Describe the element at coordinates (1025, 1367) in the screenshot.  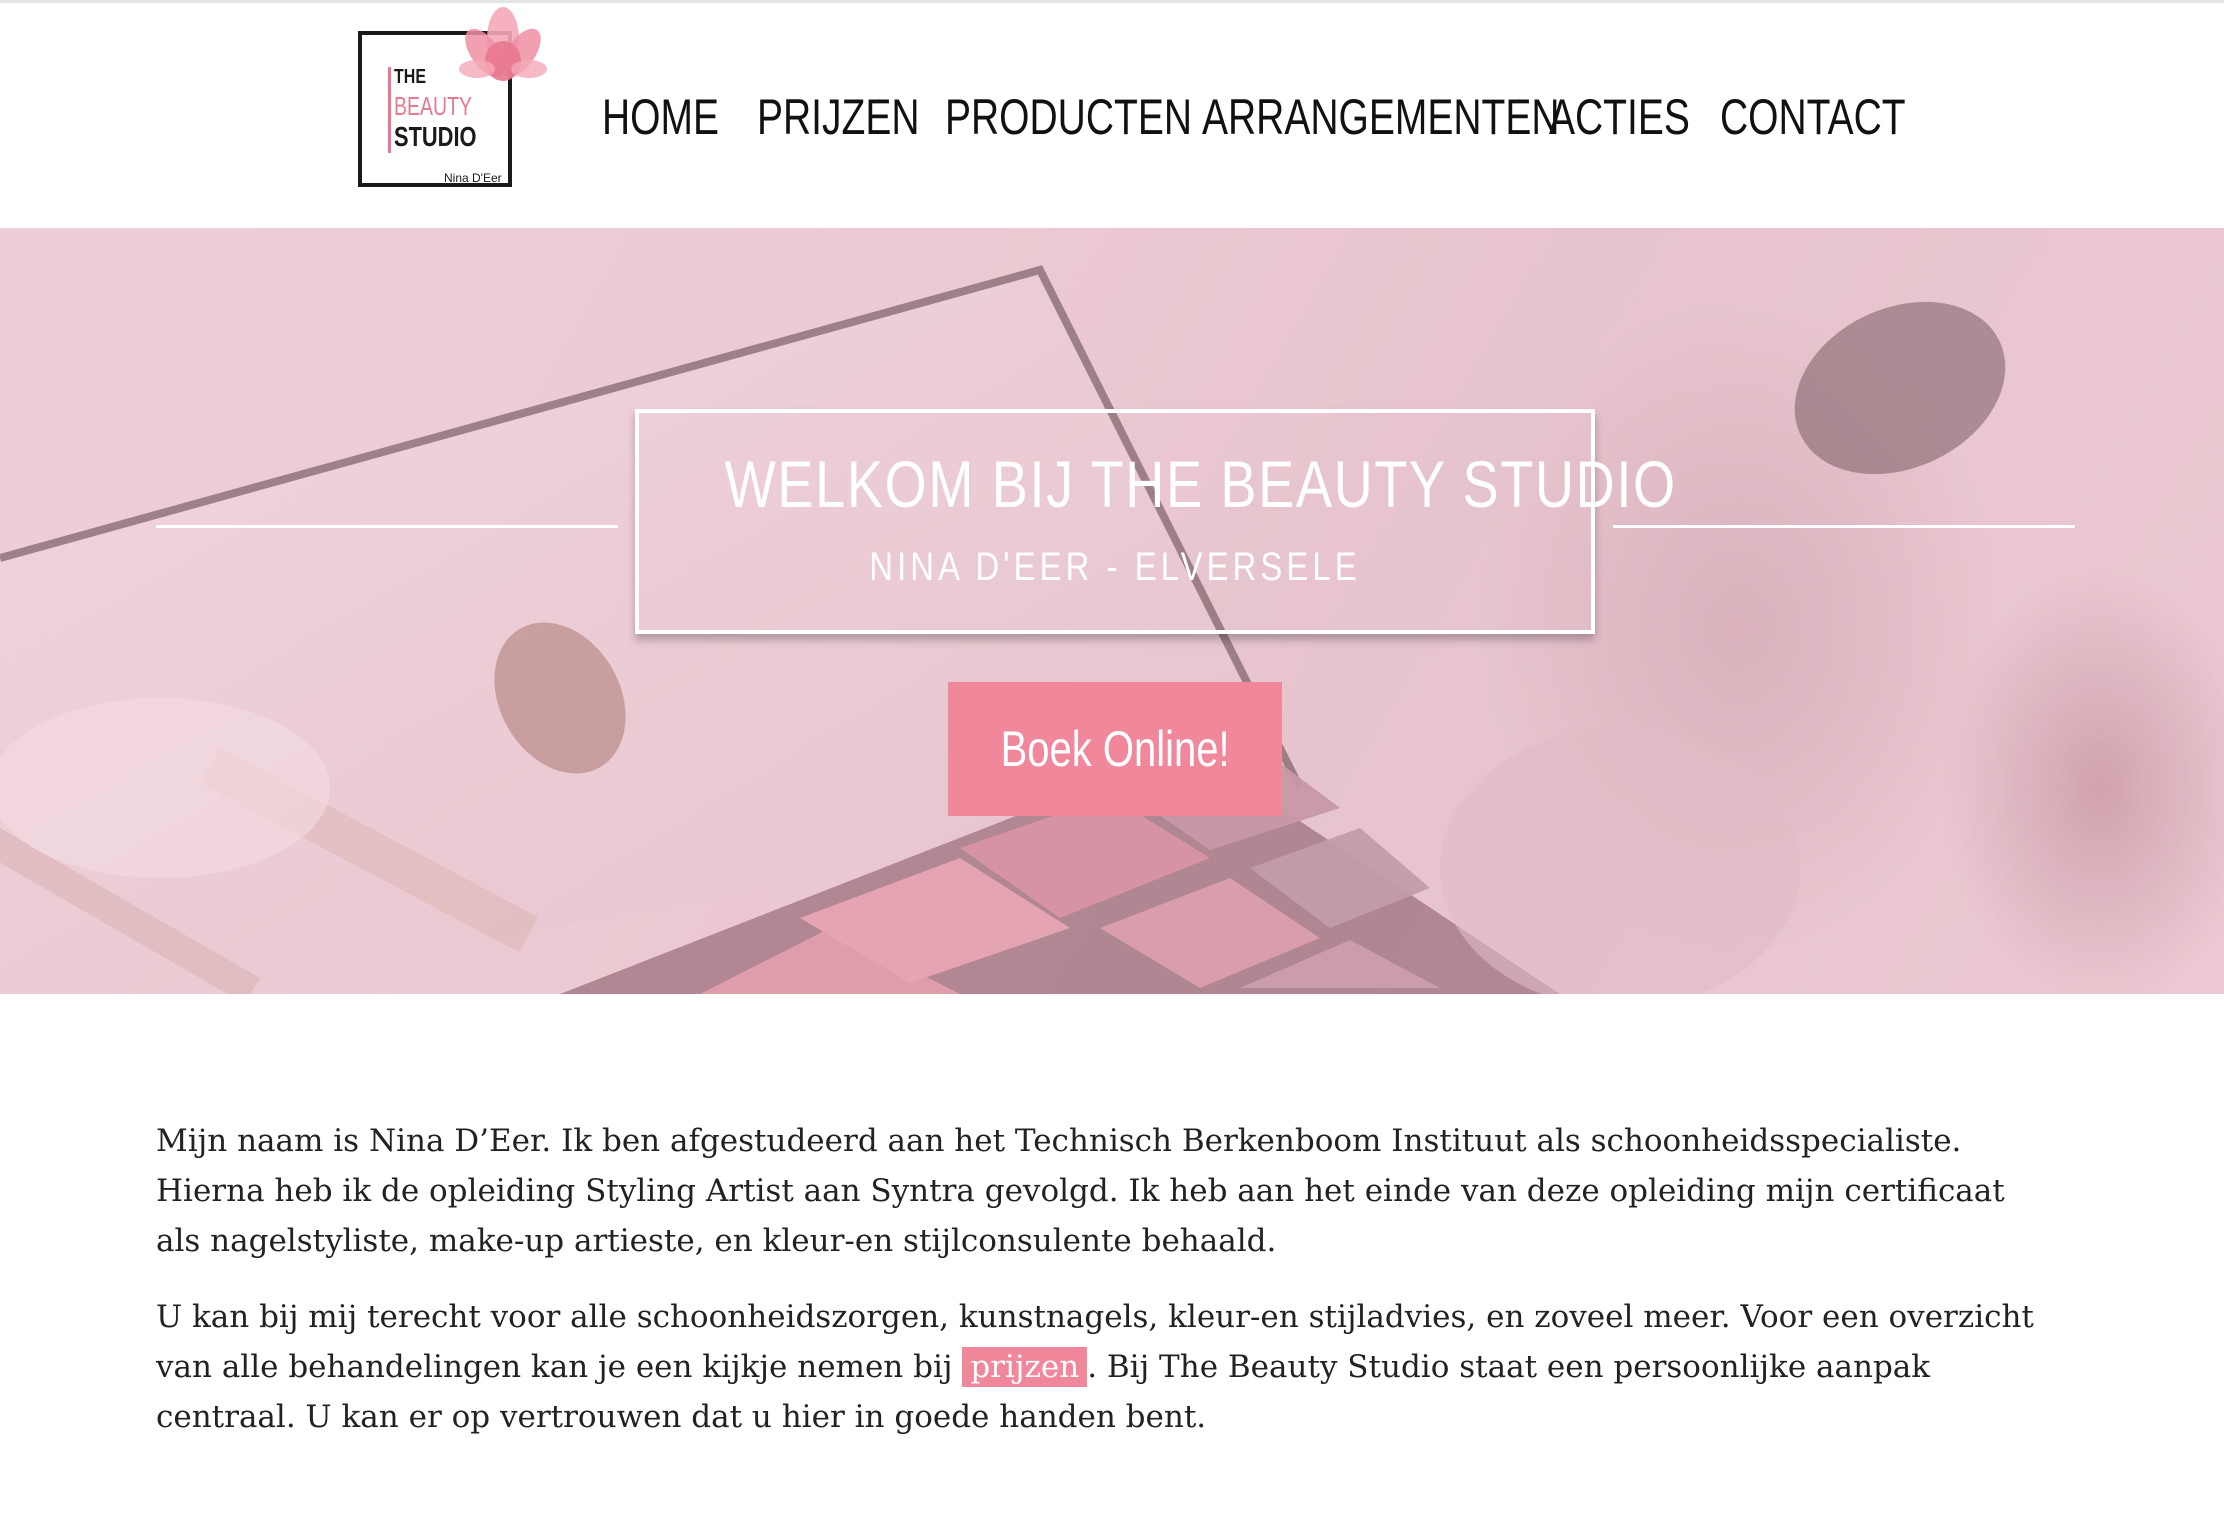
I see `prijzen-link: prijzen` at that location.